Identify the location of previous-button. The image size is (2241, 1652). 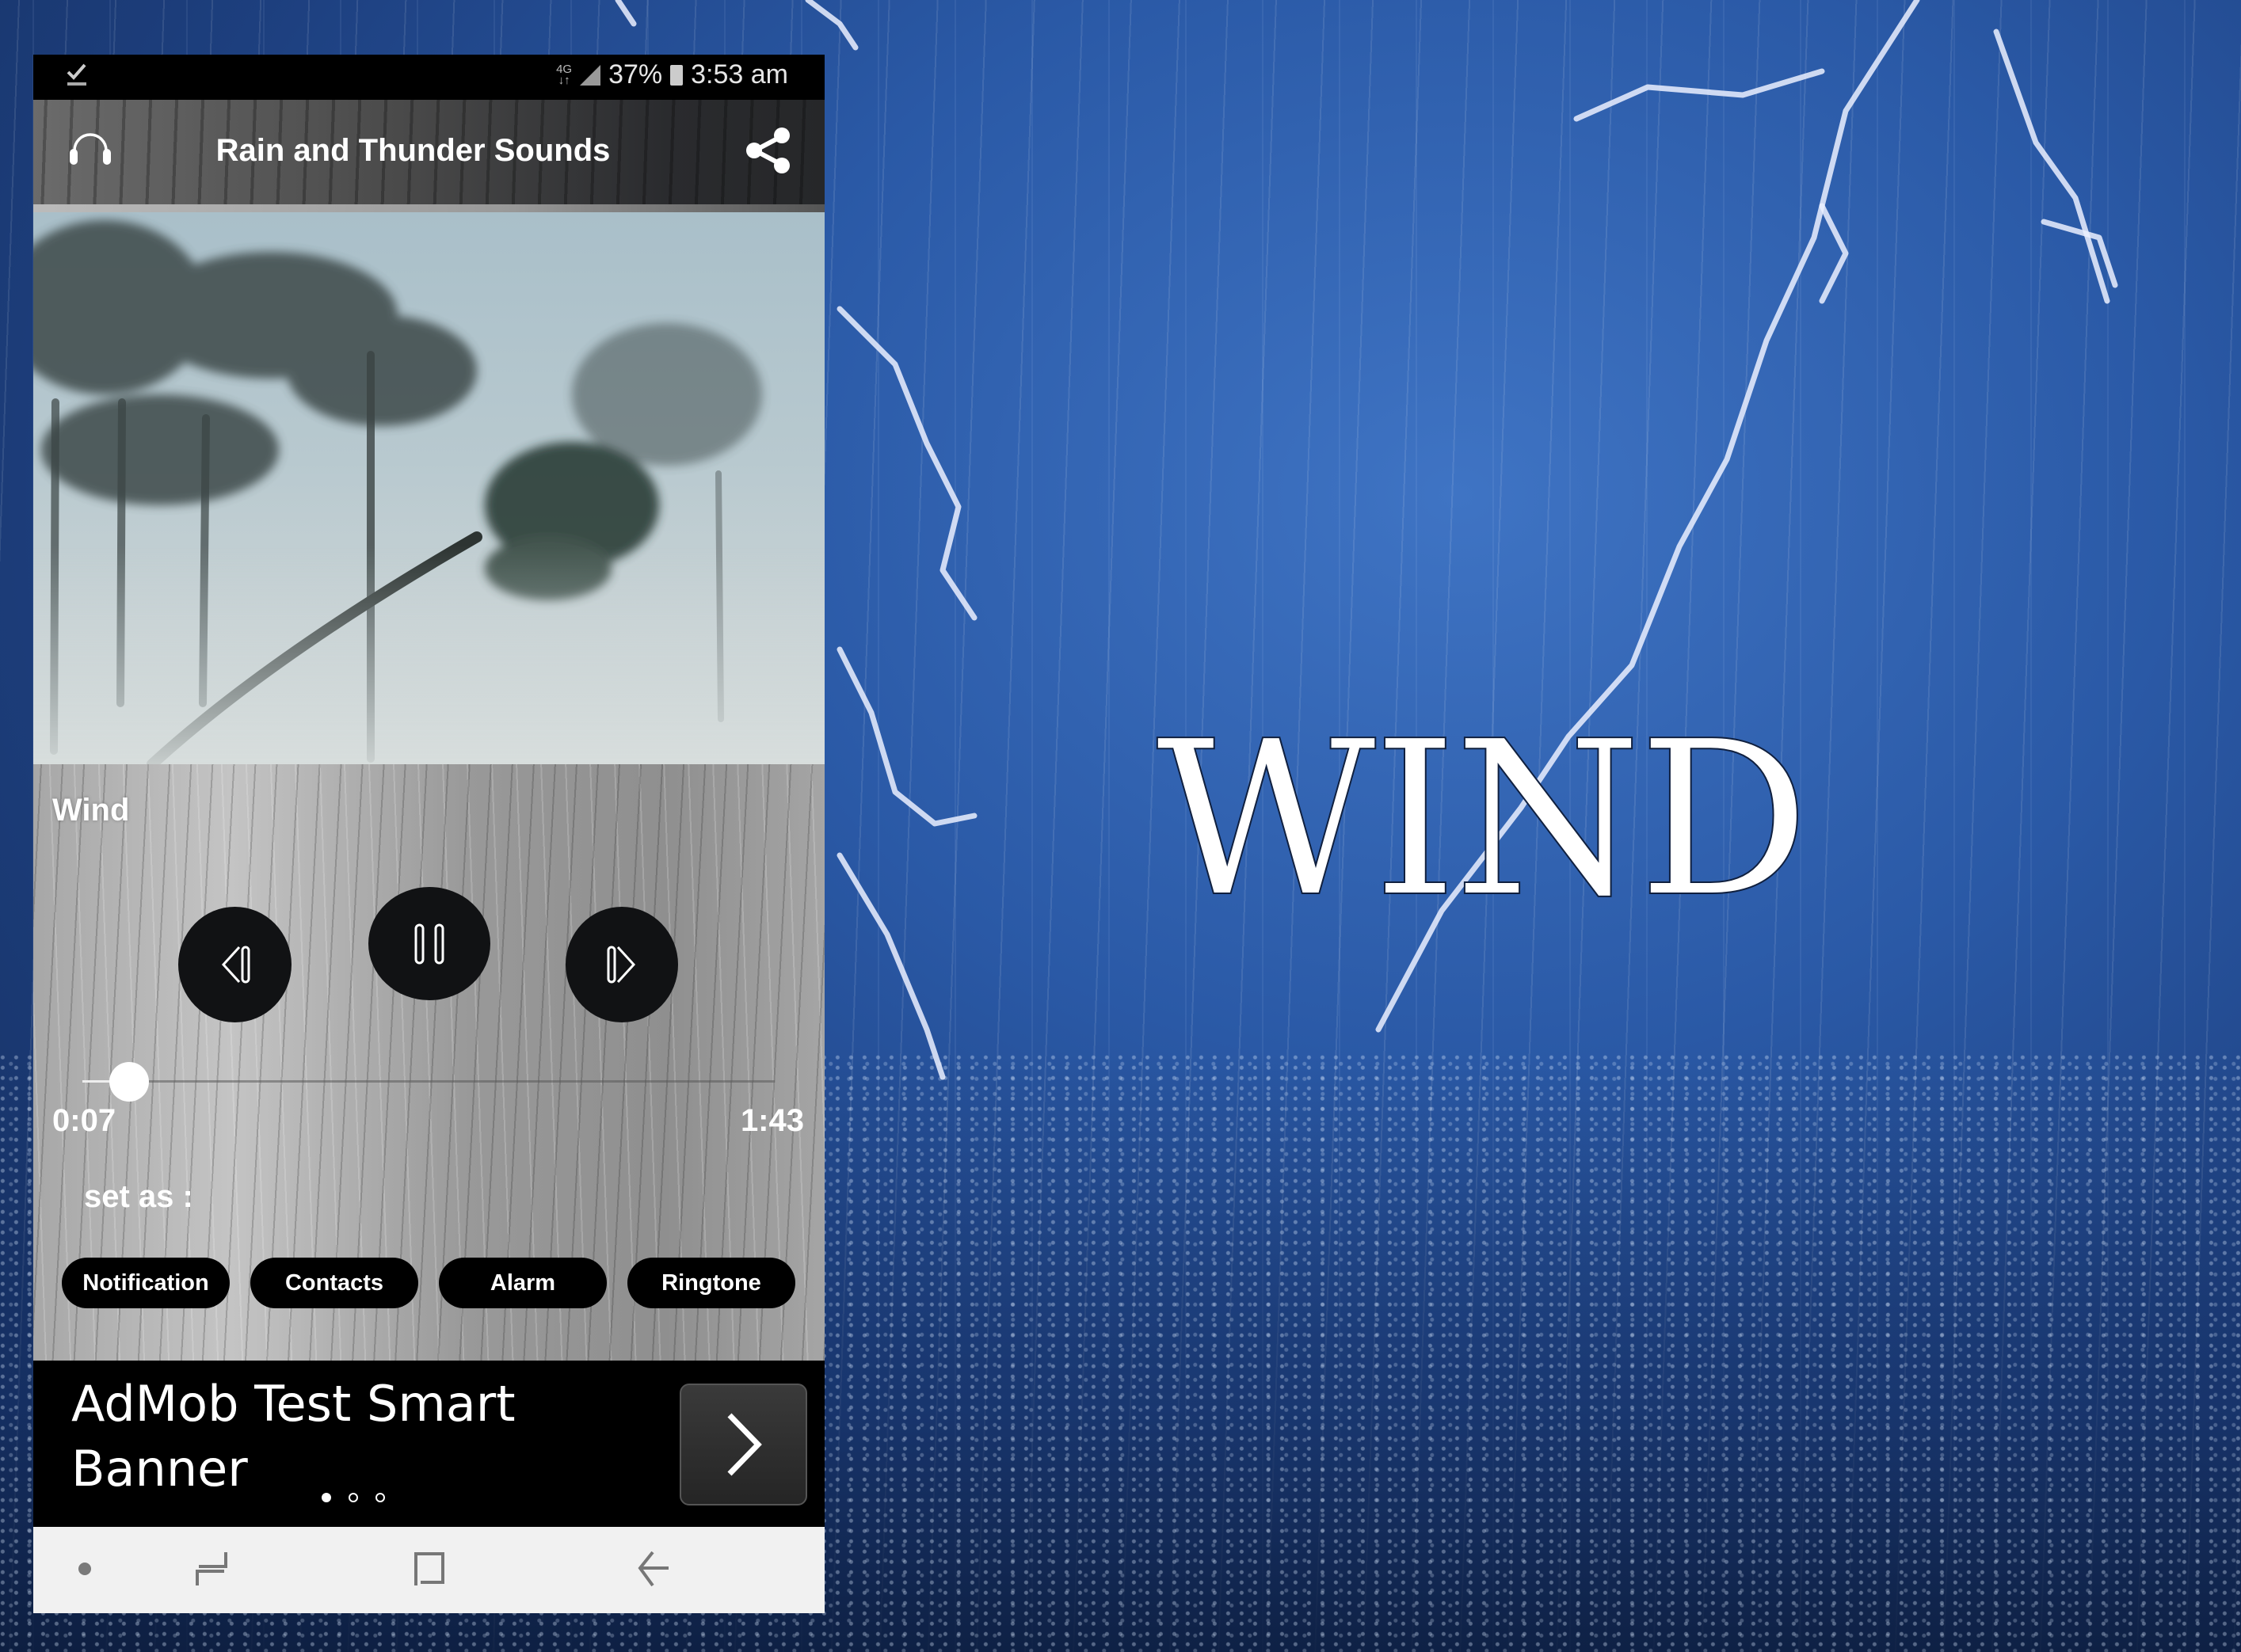
(235, 964).